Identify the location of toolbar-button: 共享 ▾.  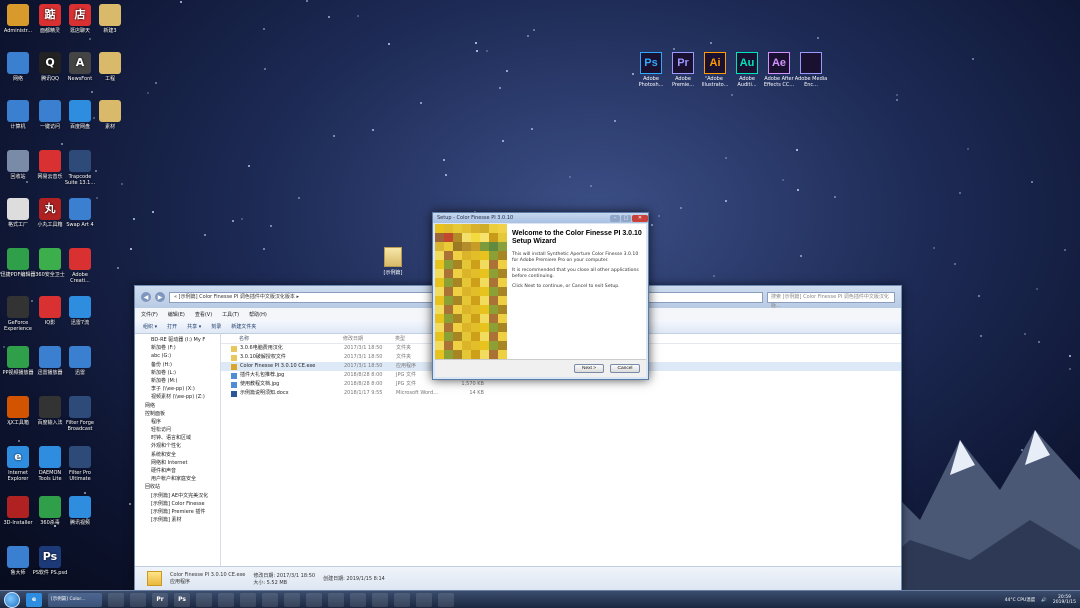
(194, 326).